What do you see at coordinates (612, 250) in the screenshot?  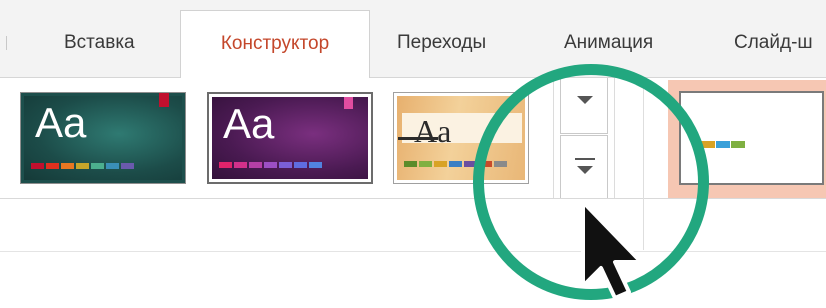 I see `mouse-pointer-icon` at bounding box center [612, 250].